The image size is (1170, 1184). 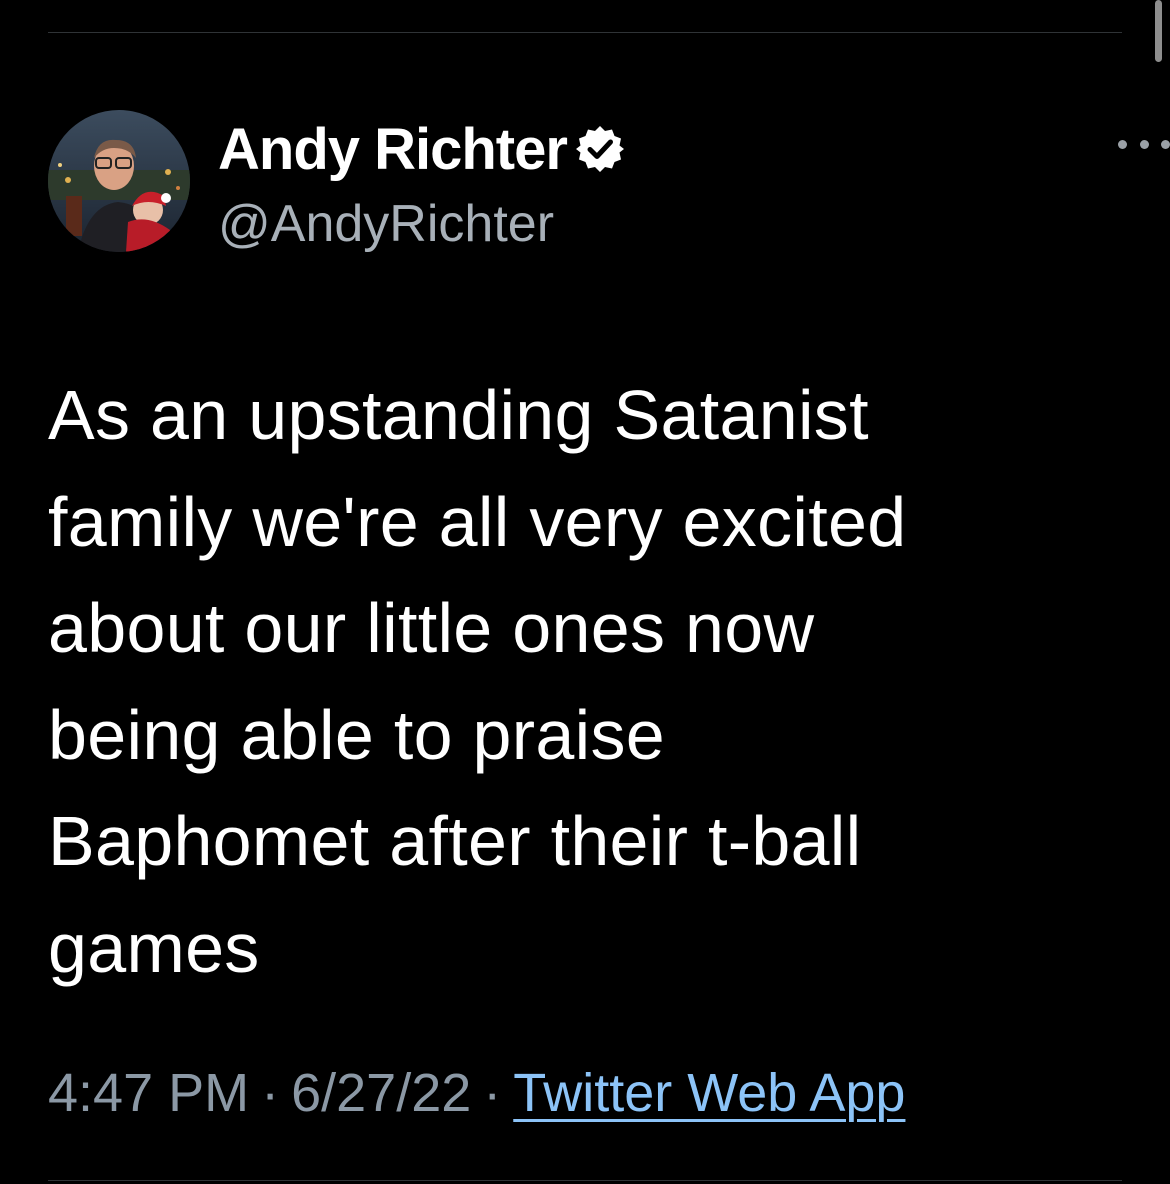 I want to click on user-handle: @AndyRichter, so click(x=386, y=224).